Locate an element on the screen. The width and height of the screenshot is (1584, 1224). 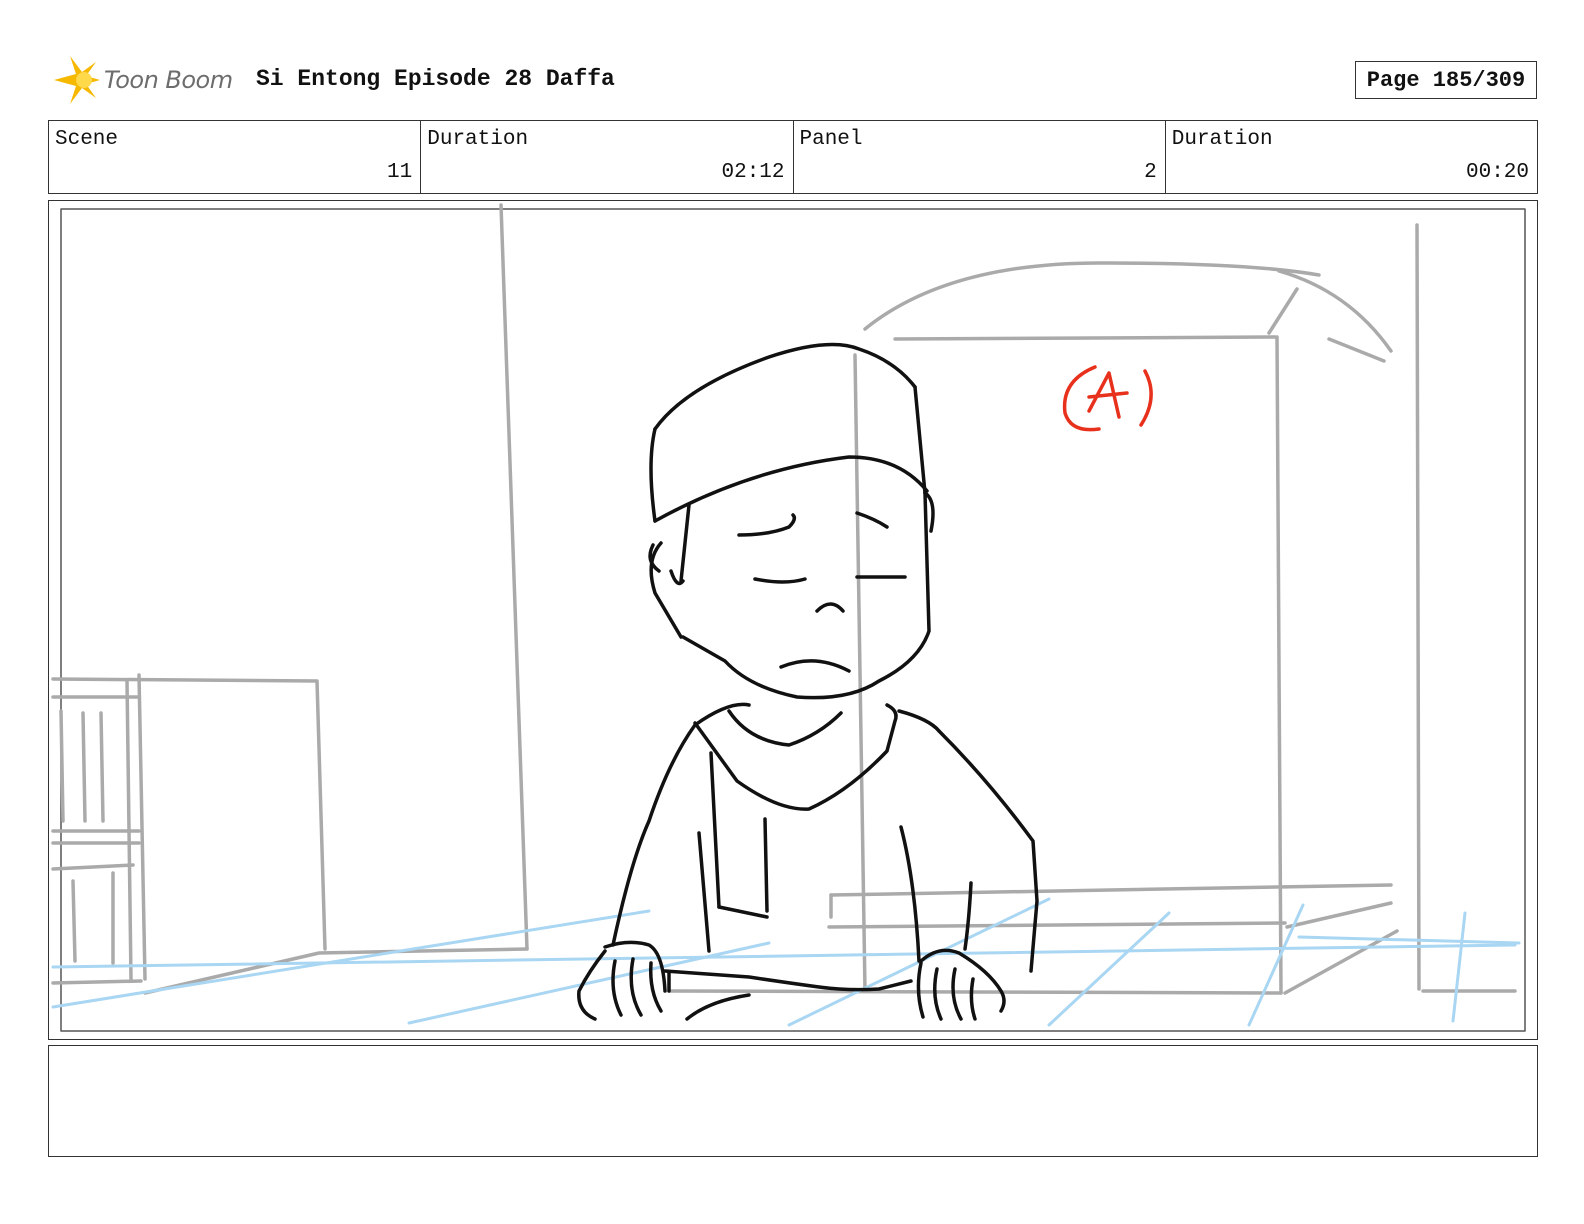
panel-duration-cell: Duration 00:20 is located at coordinates (1351, 157).